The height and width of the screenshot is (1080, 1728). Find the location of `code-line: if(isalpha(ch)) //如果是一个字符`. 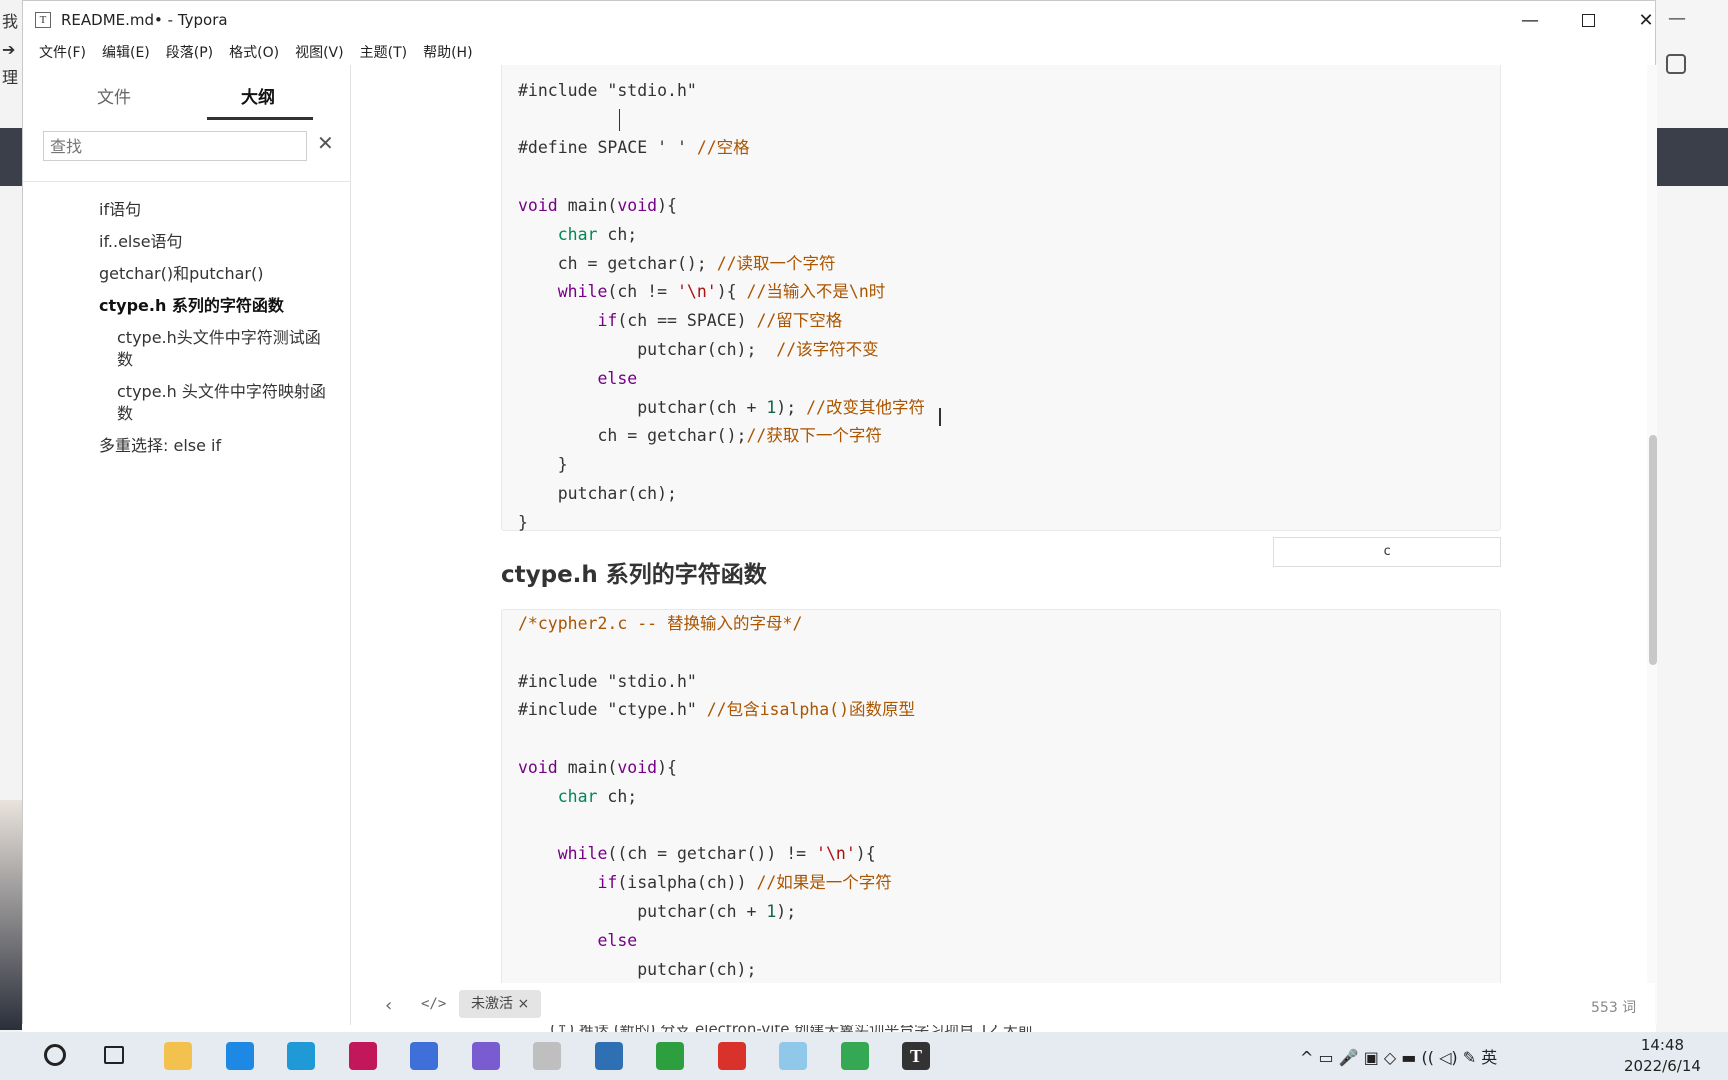

code-line: if(isalpha(ch)) //如果是一个字符 is located at coordinates (744, 883).